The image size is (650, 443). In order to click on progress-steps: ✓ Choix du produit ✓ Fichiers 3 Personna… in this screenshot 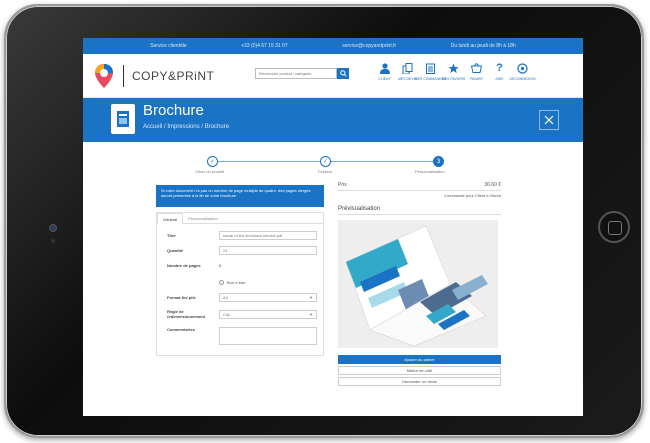, I will do `click(318, 166)`.